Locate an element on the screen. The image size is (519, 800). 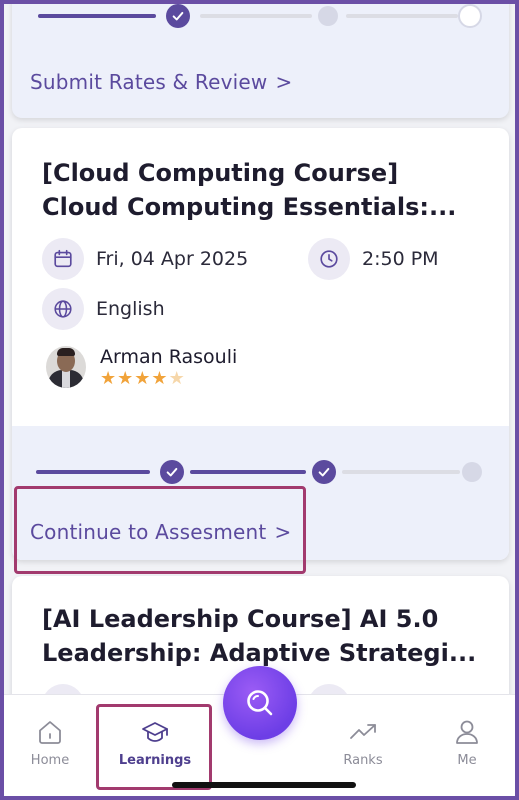
home-indicator is located at coordinates (264, 785).